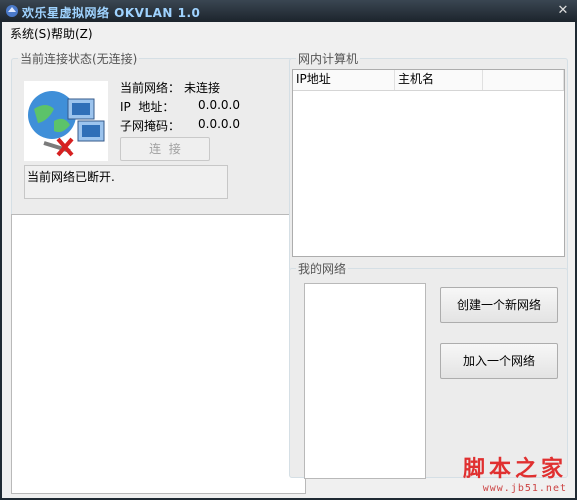 This screenshot has height=500, width=577. What do you see at coordinates (150, 126) in the screenshot?
I see `subnet-mask-label: 子网掩码：` at bounding box center [150, 126].